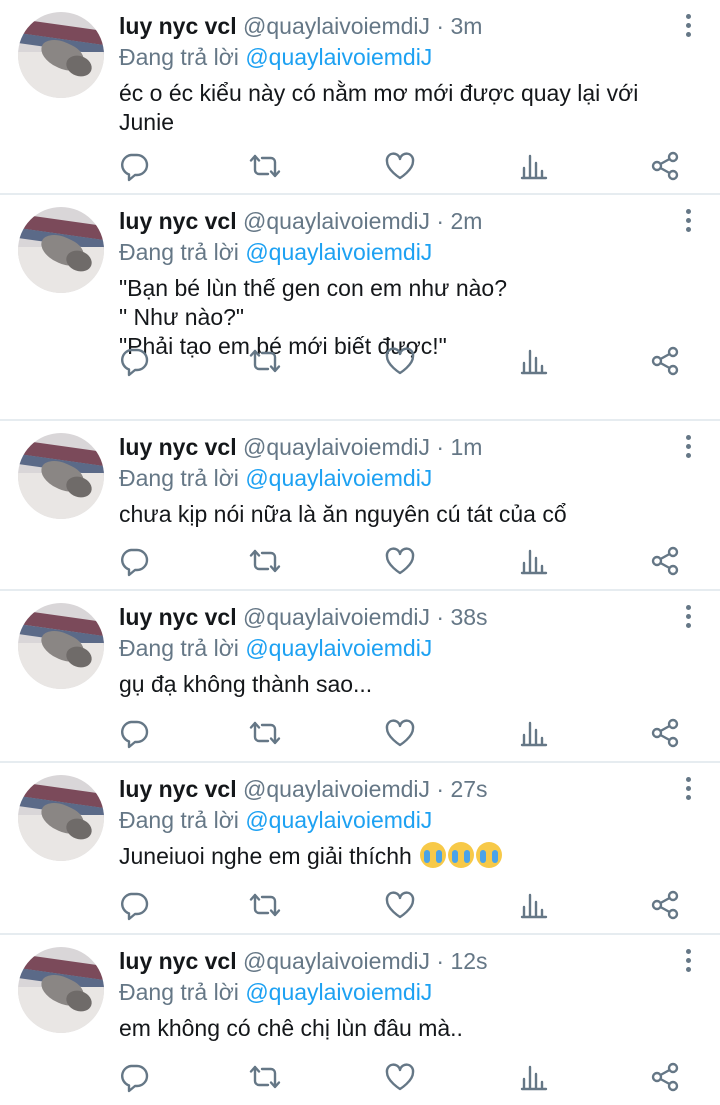 This screenshot has height=1105, width=720. What do you see at coordinates (313, 288) in the screenshot?
I see `tweet-text-line: "Bạn bé lùn thế gen con em như nào?` at bounding box center [313, 288].